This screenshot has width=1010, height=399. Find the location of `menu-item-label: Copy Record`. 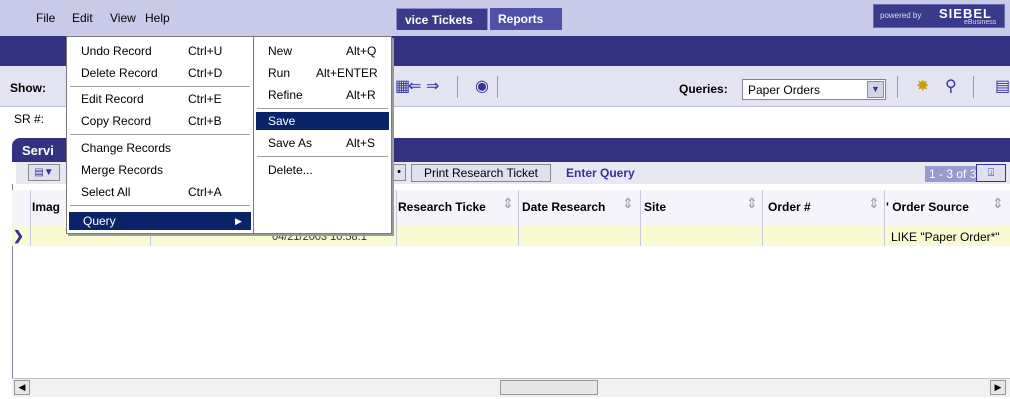

menu-item-label: Copy Record is located at coordinates (116, 121).